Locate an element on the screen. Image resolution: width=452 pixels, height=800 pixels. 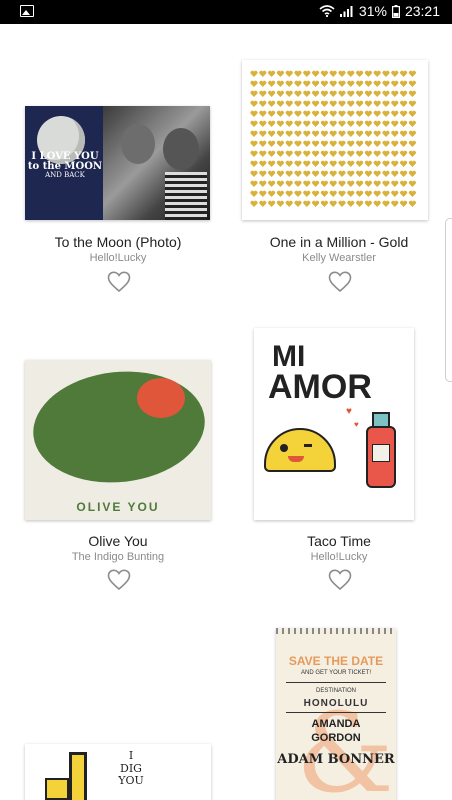
status-bar: 31% 23:21 is located at coordinates (226, 12).